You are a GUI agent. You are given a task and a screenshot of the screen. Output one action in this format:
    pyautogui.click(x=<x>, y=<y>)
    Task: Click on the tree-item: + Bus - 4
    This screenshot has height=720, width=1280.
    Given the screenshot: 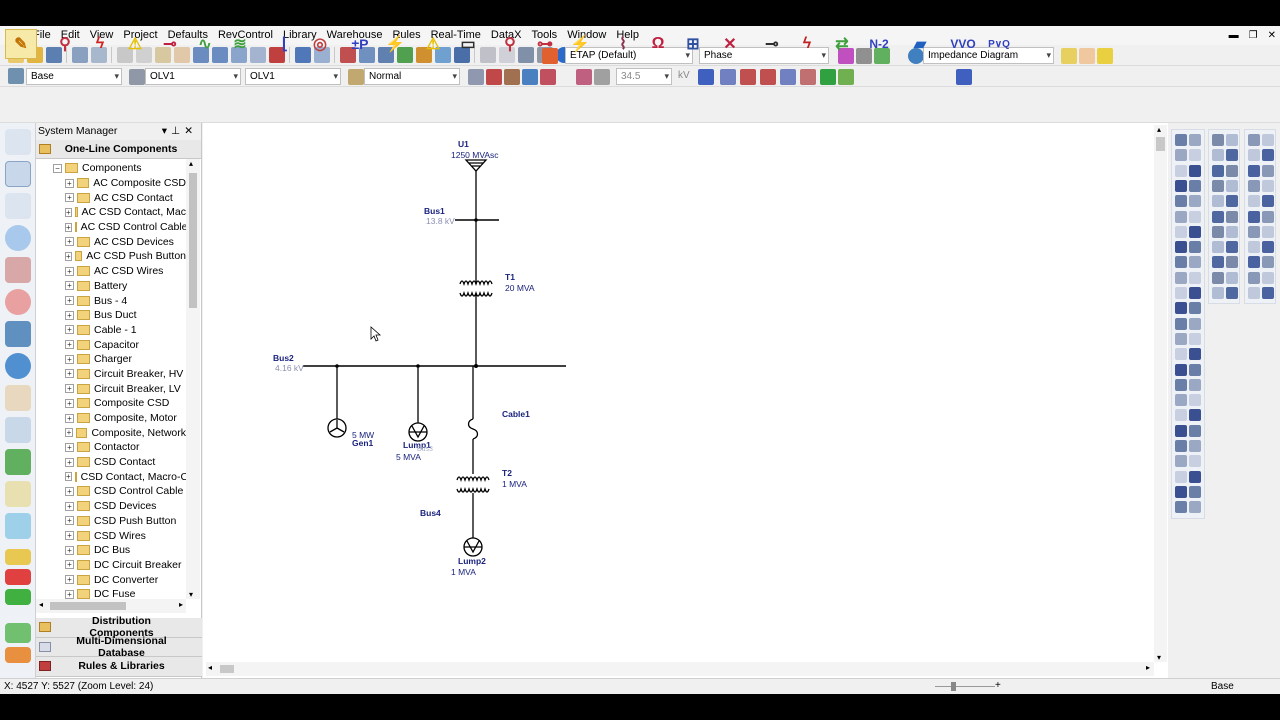 What is the action you would take?
    pyautogui.click(x=111, y=300)
    